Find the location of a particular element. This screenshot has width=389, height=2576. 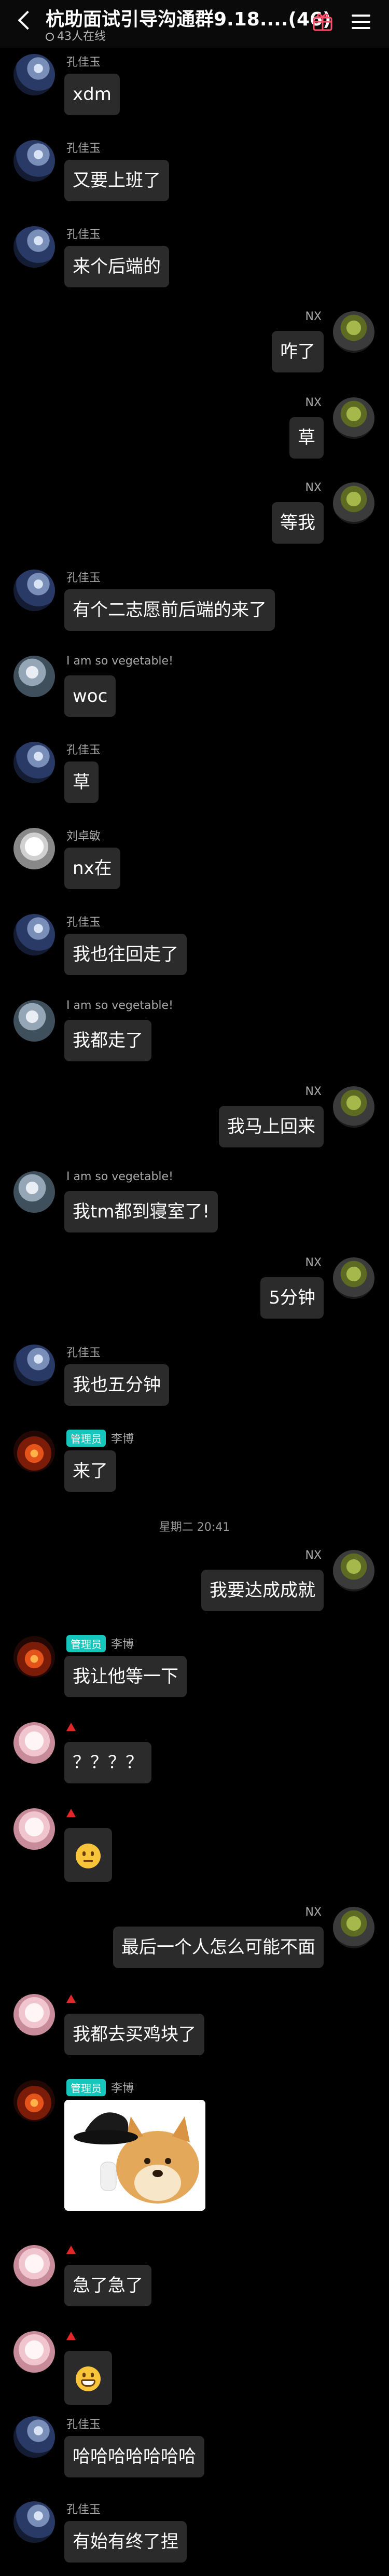

message-bubble: ？？？？ is located at coordinates (107, 1762).